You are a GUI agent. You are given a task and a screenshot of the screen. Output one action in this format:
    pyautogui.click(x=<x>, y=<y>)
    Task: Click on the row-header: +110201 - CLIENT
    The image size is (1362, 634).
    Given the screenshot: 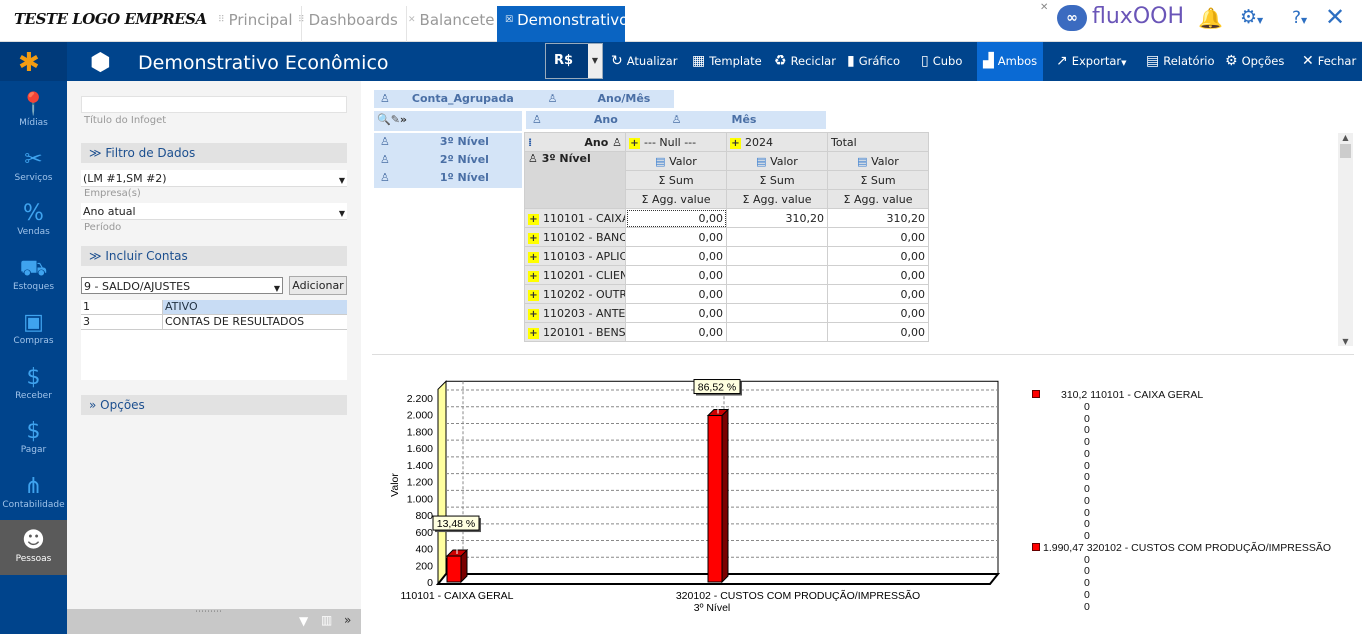 What is the action you would take?
    pyautogui.click(x=575, y=275)
    